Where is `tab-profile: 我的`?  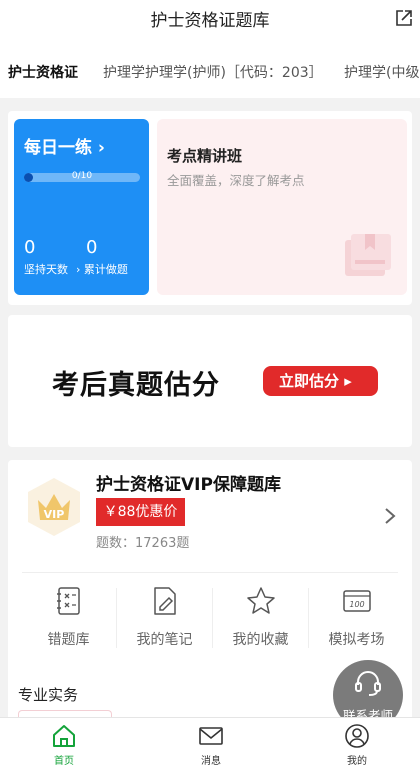
tab-profile: 我的 is located at coordinates (357, 745).